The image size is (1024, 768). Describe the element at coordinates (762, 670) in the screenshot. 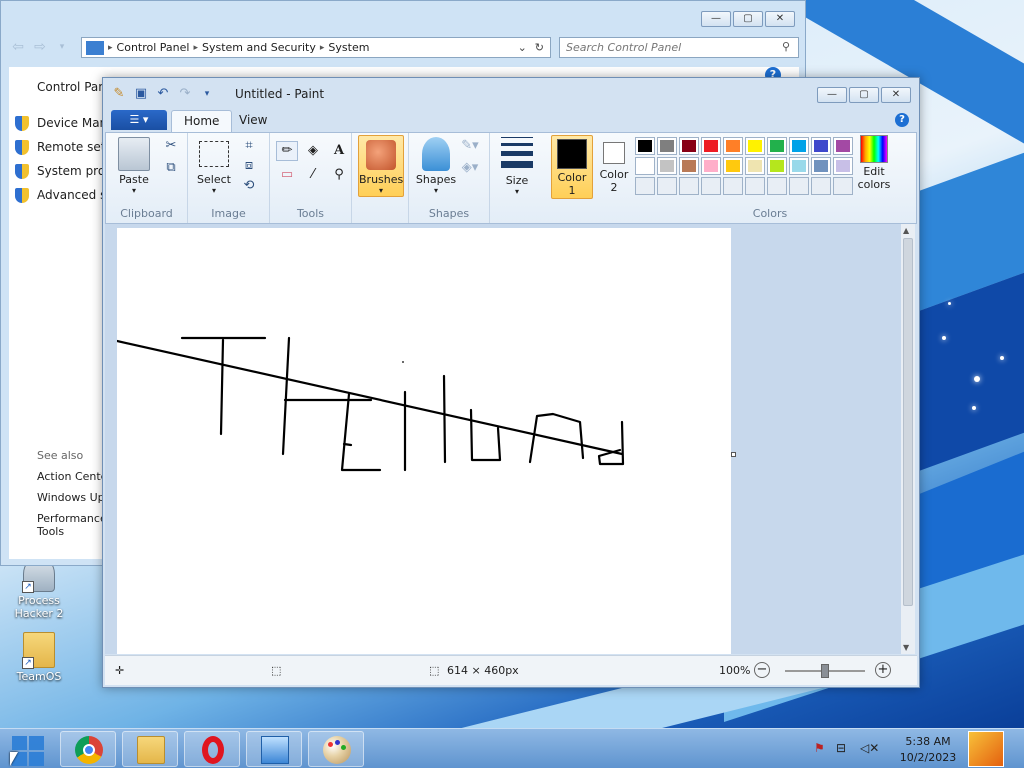

I see `zoom-out-button: −` at that location.